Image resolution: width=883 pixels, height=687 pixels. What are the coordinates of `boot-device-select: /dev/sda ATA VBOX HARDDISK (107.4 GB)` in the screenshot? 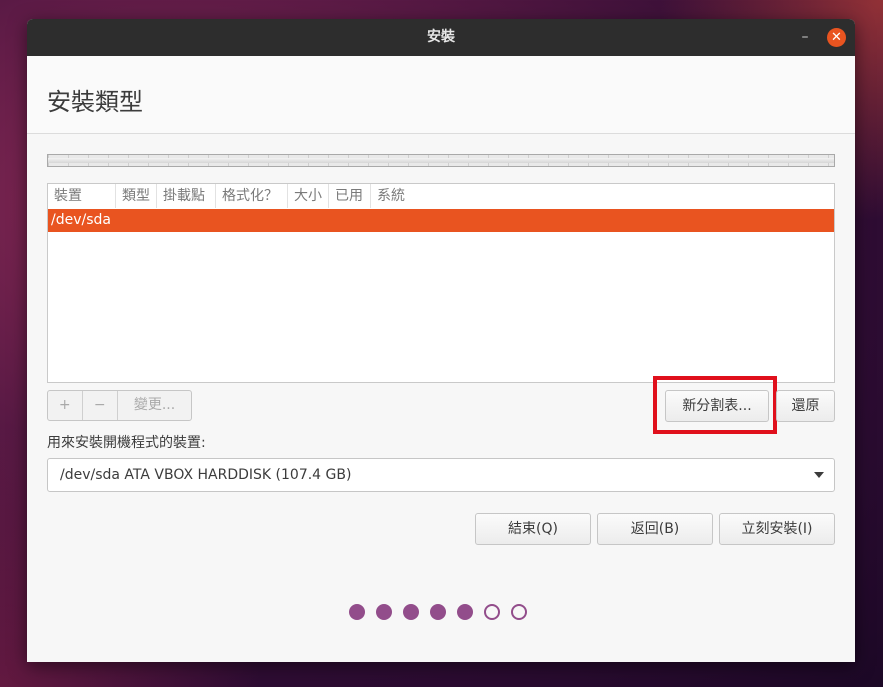 It's located at (441, 475).